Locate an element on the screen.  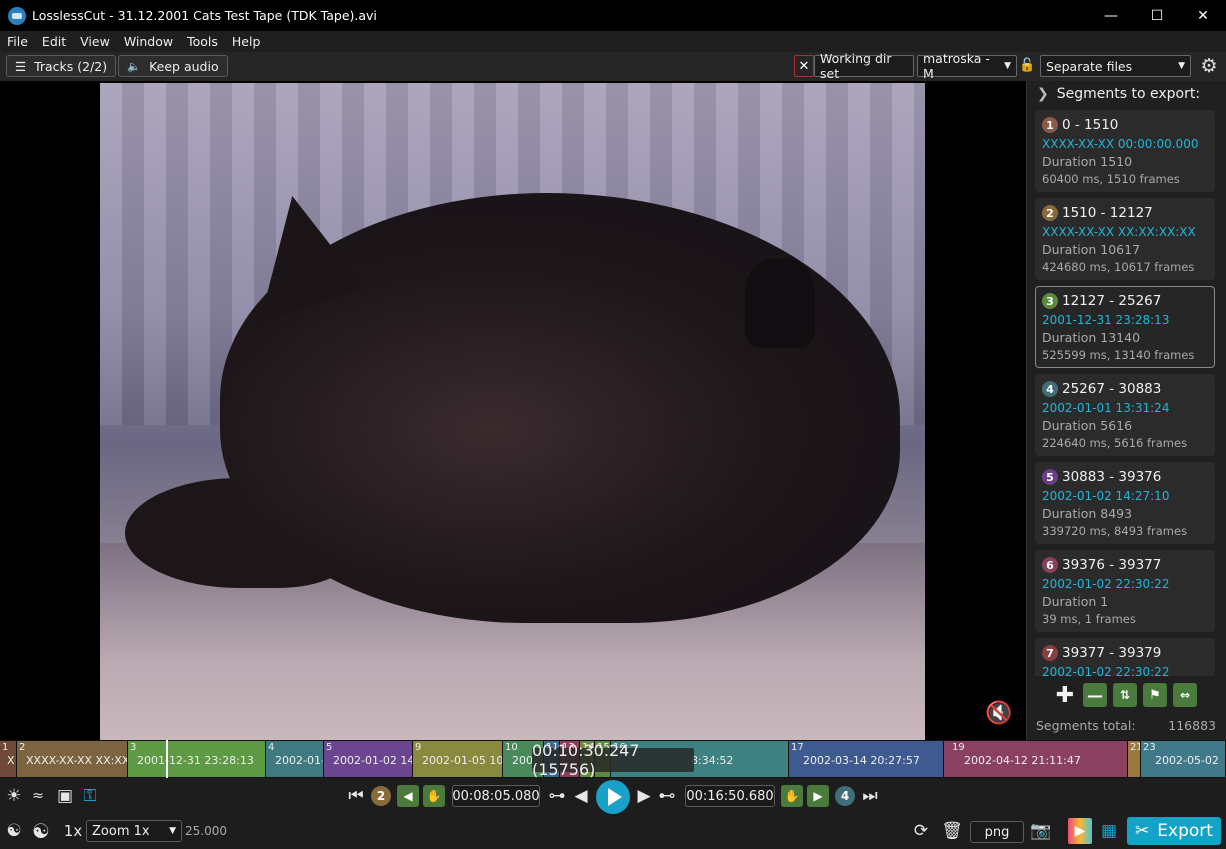
sort-segments-icon: ⇅ is located at coordinates (1125, 695).